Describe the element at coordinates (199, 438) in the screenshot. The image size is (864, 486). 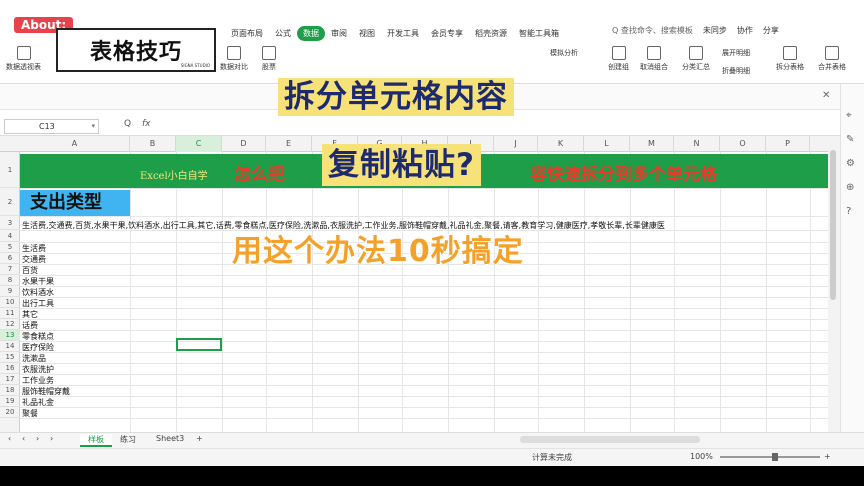
I see `add-sheet-button: +` at that location.